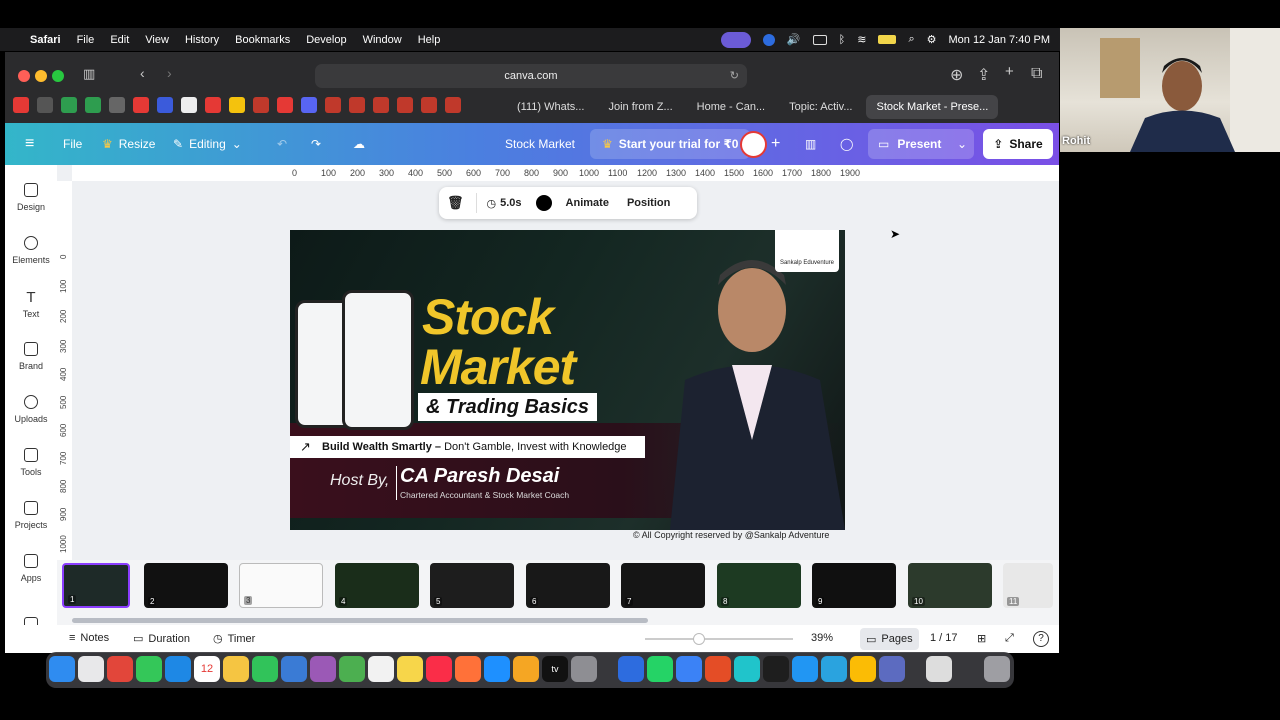 This screenshot has height=720, width=1280. What do you see at coordinates (282, 144) in the screenshot?
I see `undo-icon: ↶` at bounding box center [282, 144].